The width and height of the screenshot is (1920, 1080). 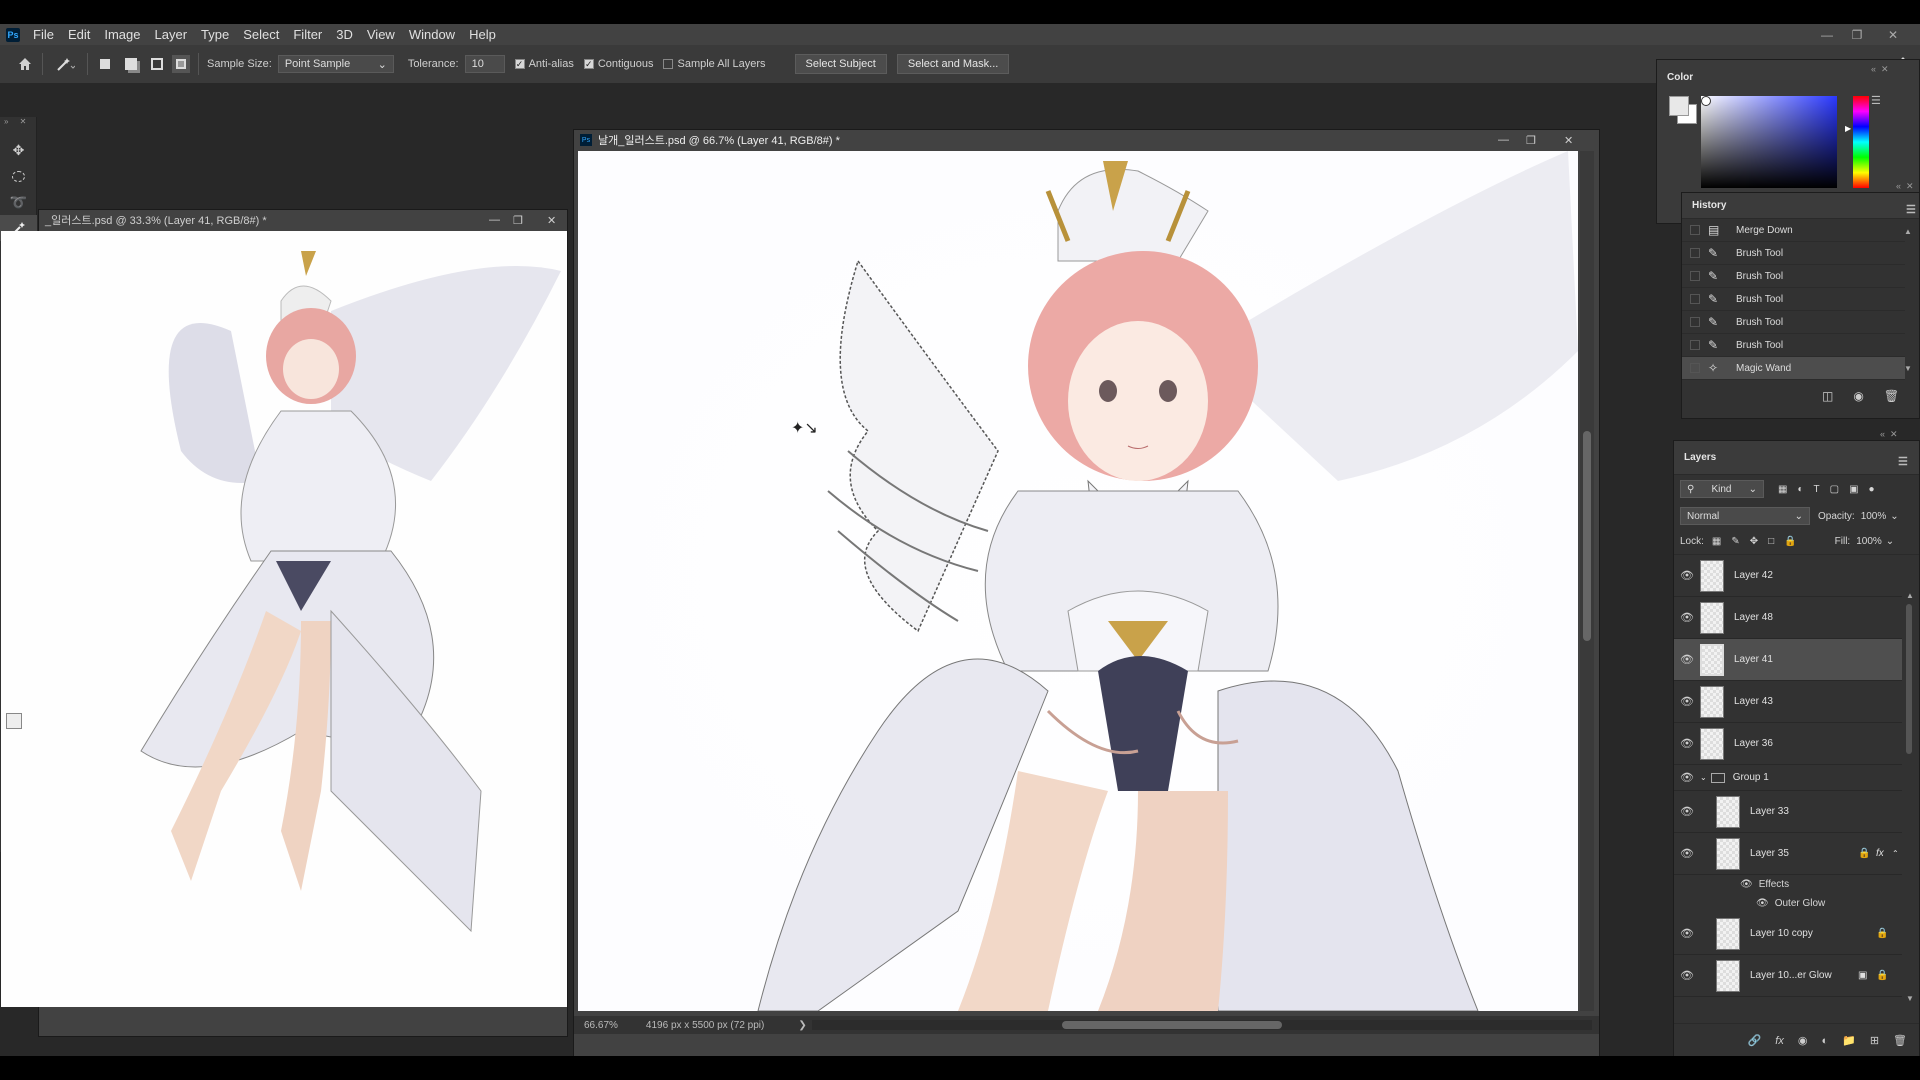 I want to click on history-scrollbar: ▲ ▼, so click(x=1909, y=302).